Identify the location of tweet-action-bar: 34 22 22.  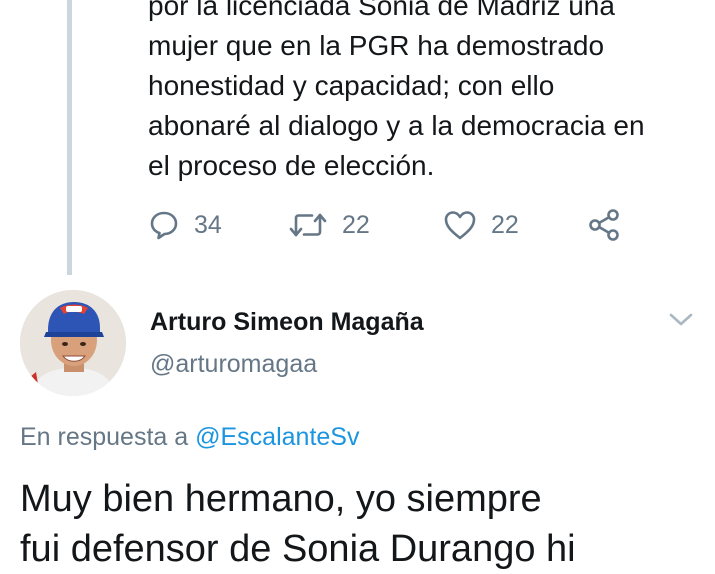
(398, 225).